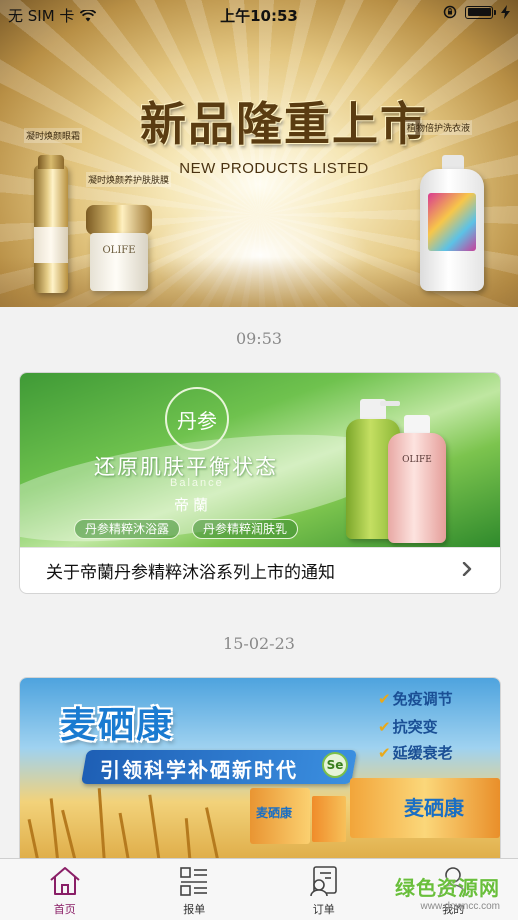 The image size is (518, 920). Describe the element at coordinates (439, 127) in the screenshot. I see `hero-tag-detergent: 植物倍护洗衣液` at that location.